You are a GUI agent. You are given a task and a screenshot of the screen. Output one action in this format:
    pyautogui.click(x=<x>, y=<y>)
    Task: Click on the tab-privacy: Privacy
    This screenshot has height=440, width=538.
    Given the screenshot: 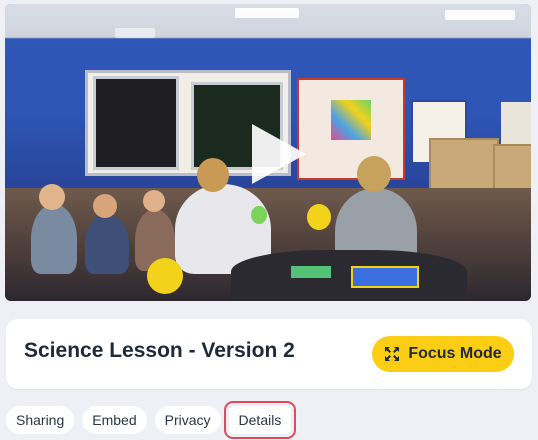 What is the action you would take?
    pyautogui.click(x=187, y=420)
    